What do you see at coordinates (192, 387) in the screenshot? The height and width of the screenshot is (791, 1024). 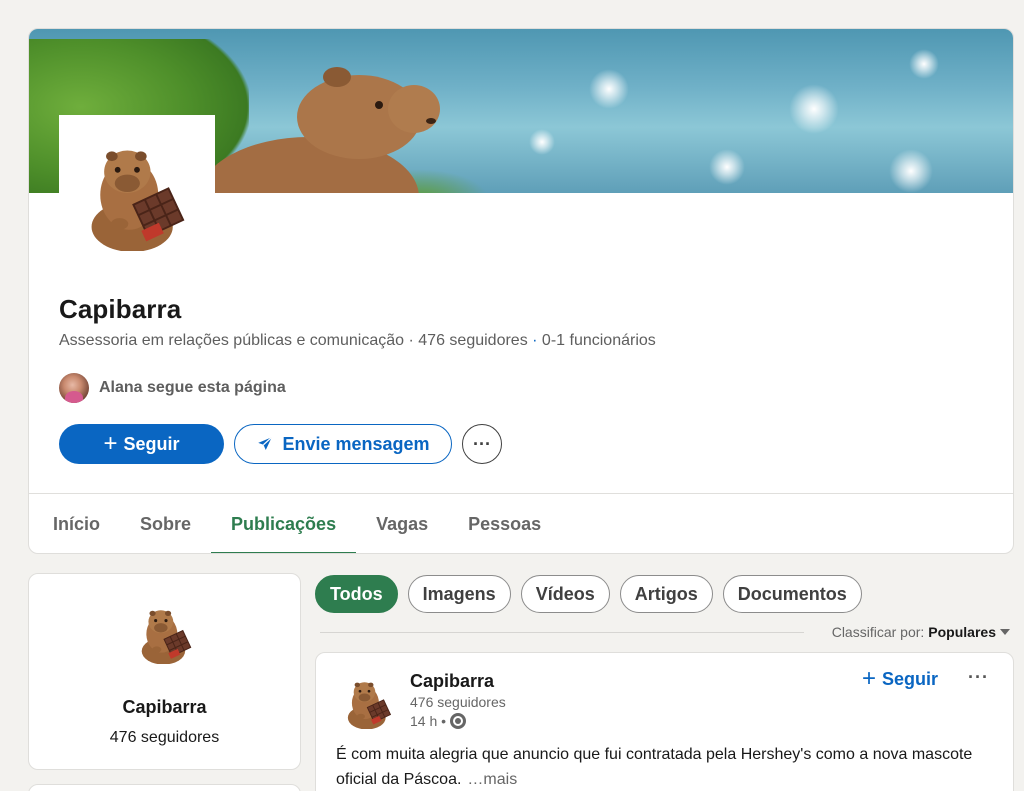 I see `connection-follows-text: Alana segue esta página` at bounding box center [192, 387].